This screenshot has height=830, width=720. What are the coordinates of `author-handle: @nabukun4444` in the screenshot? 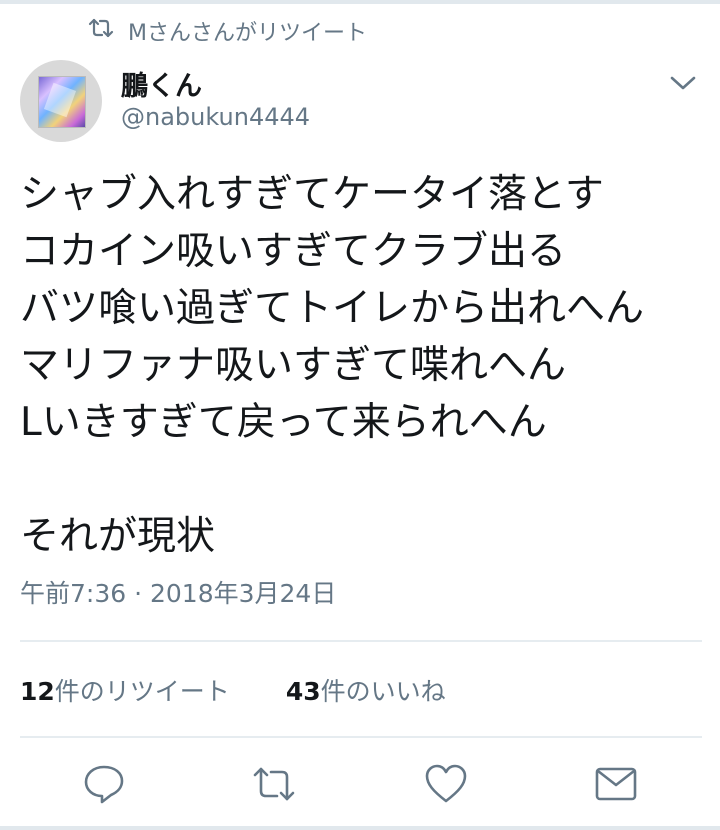 It's located at (215, 117).